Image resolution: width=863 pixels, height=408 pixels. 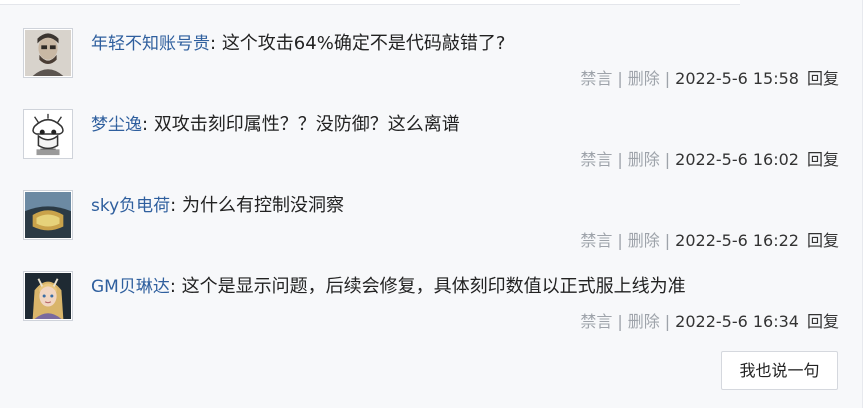 I want to click on comment-meta: 禁言 | 删除 | 2022-5-6 16:34 回复, so click(x=709, y=322).